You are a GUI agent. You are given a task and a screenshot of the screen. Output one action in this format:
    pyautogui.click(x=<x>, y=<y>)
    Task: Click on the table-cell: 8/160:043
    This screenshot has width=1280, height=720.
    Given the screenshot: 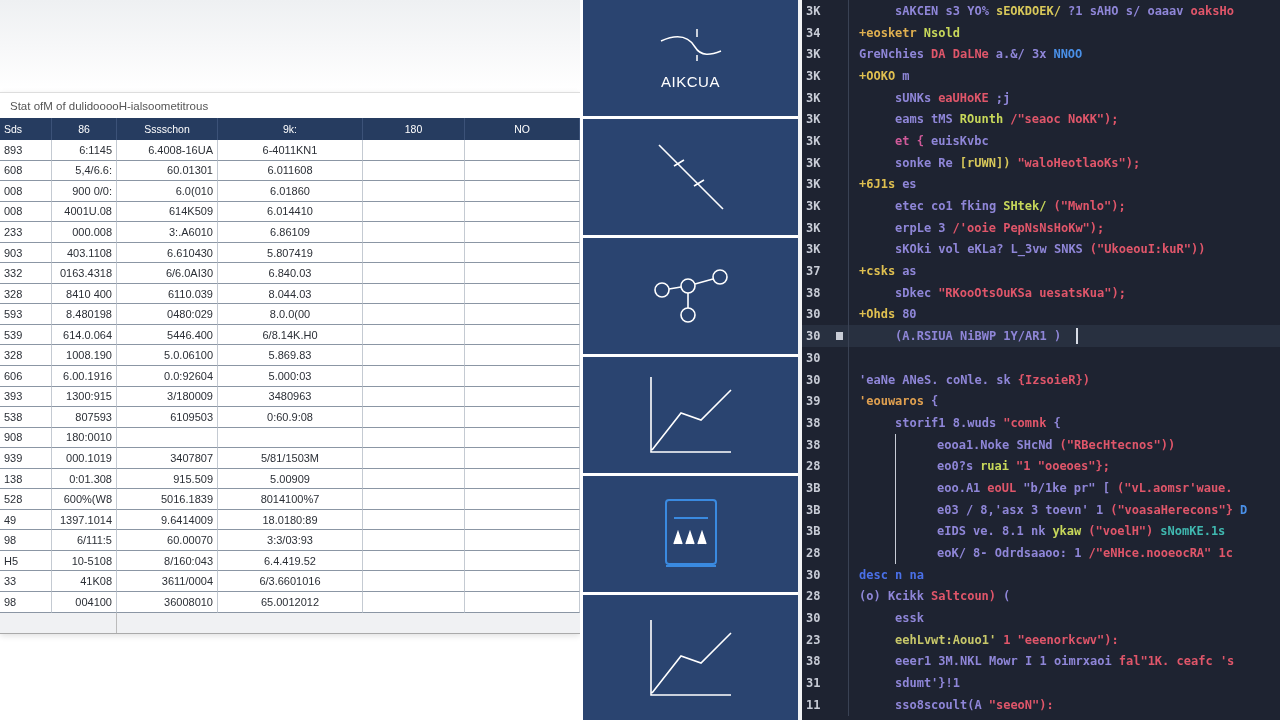 What is the action you would take?
    pyautogui.click(x=167, y=561)
    